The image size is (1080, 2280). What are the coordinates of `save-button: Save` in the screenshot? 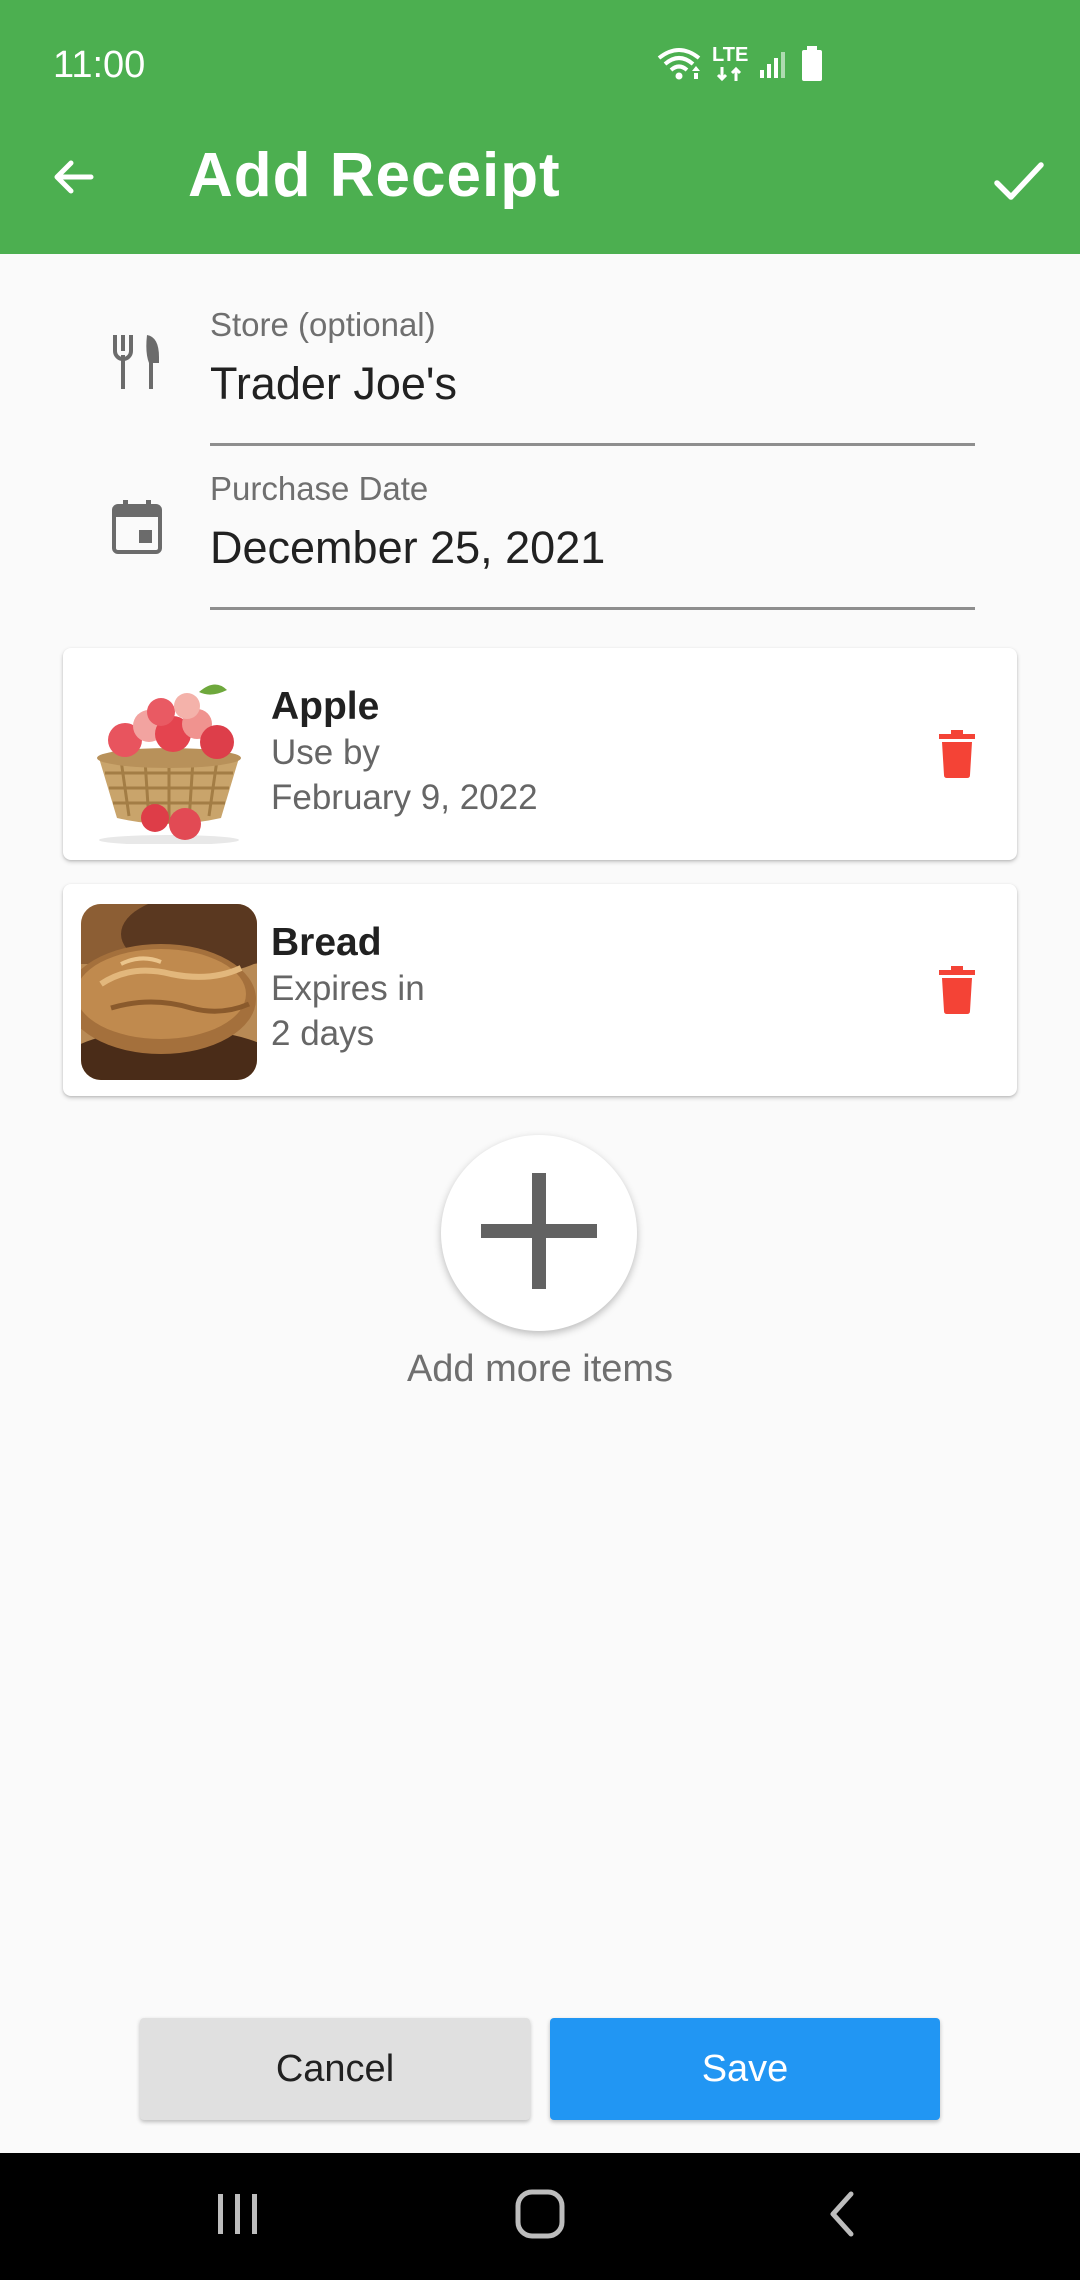 It's located at (745, 2069).